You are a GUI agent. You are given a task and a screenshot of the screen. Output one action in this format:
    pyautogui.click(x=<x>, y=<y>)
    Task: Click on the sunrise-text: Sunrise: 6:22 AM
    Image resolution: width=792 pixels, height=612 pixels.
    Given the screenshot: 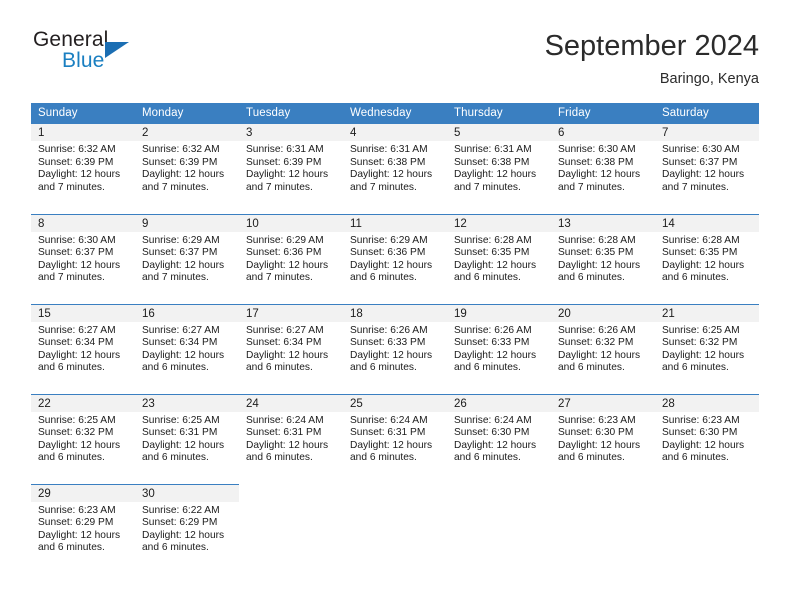 What is the action you would take?
    pyautogui.click(x=181, y=510)
    